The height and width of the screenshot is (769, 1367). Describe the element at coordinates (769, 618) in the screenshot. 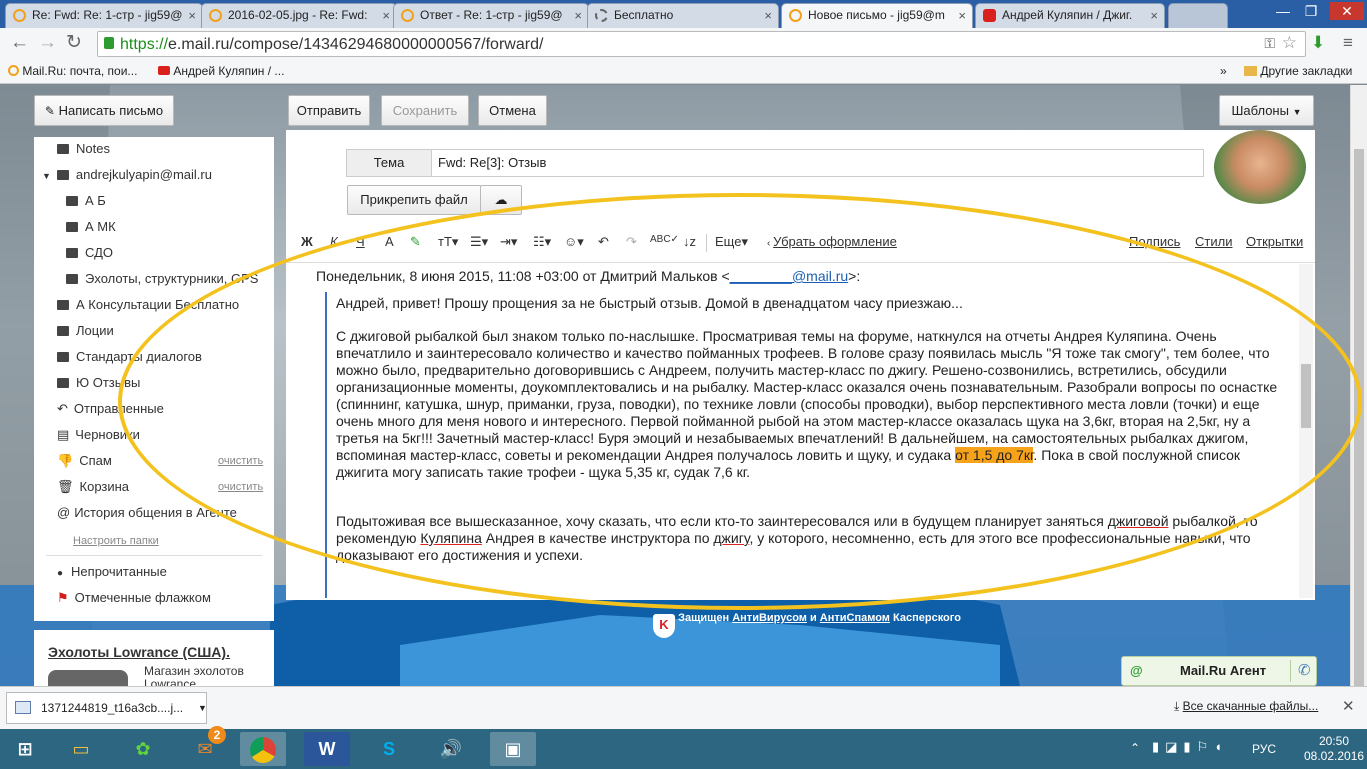

I see `antivirus-link: АнтиВирусом` at that location.